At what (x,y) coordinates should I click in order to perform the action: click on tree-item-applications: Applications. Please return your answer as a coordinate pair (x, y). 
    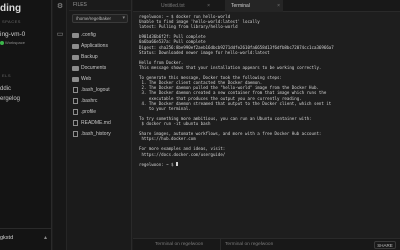
    Looking at the image, I should click on (101, 46).